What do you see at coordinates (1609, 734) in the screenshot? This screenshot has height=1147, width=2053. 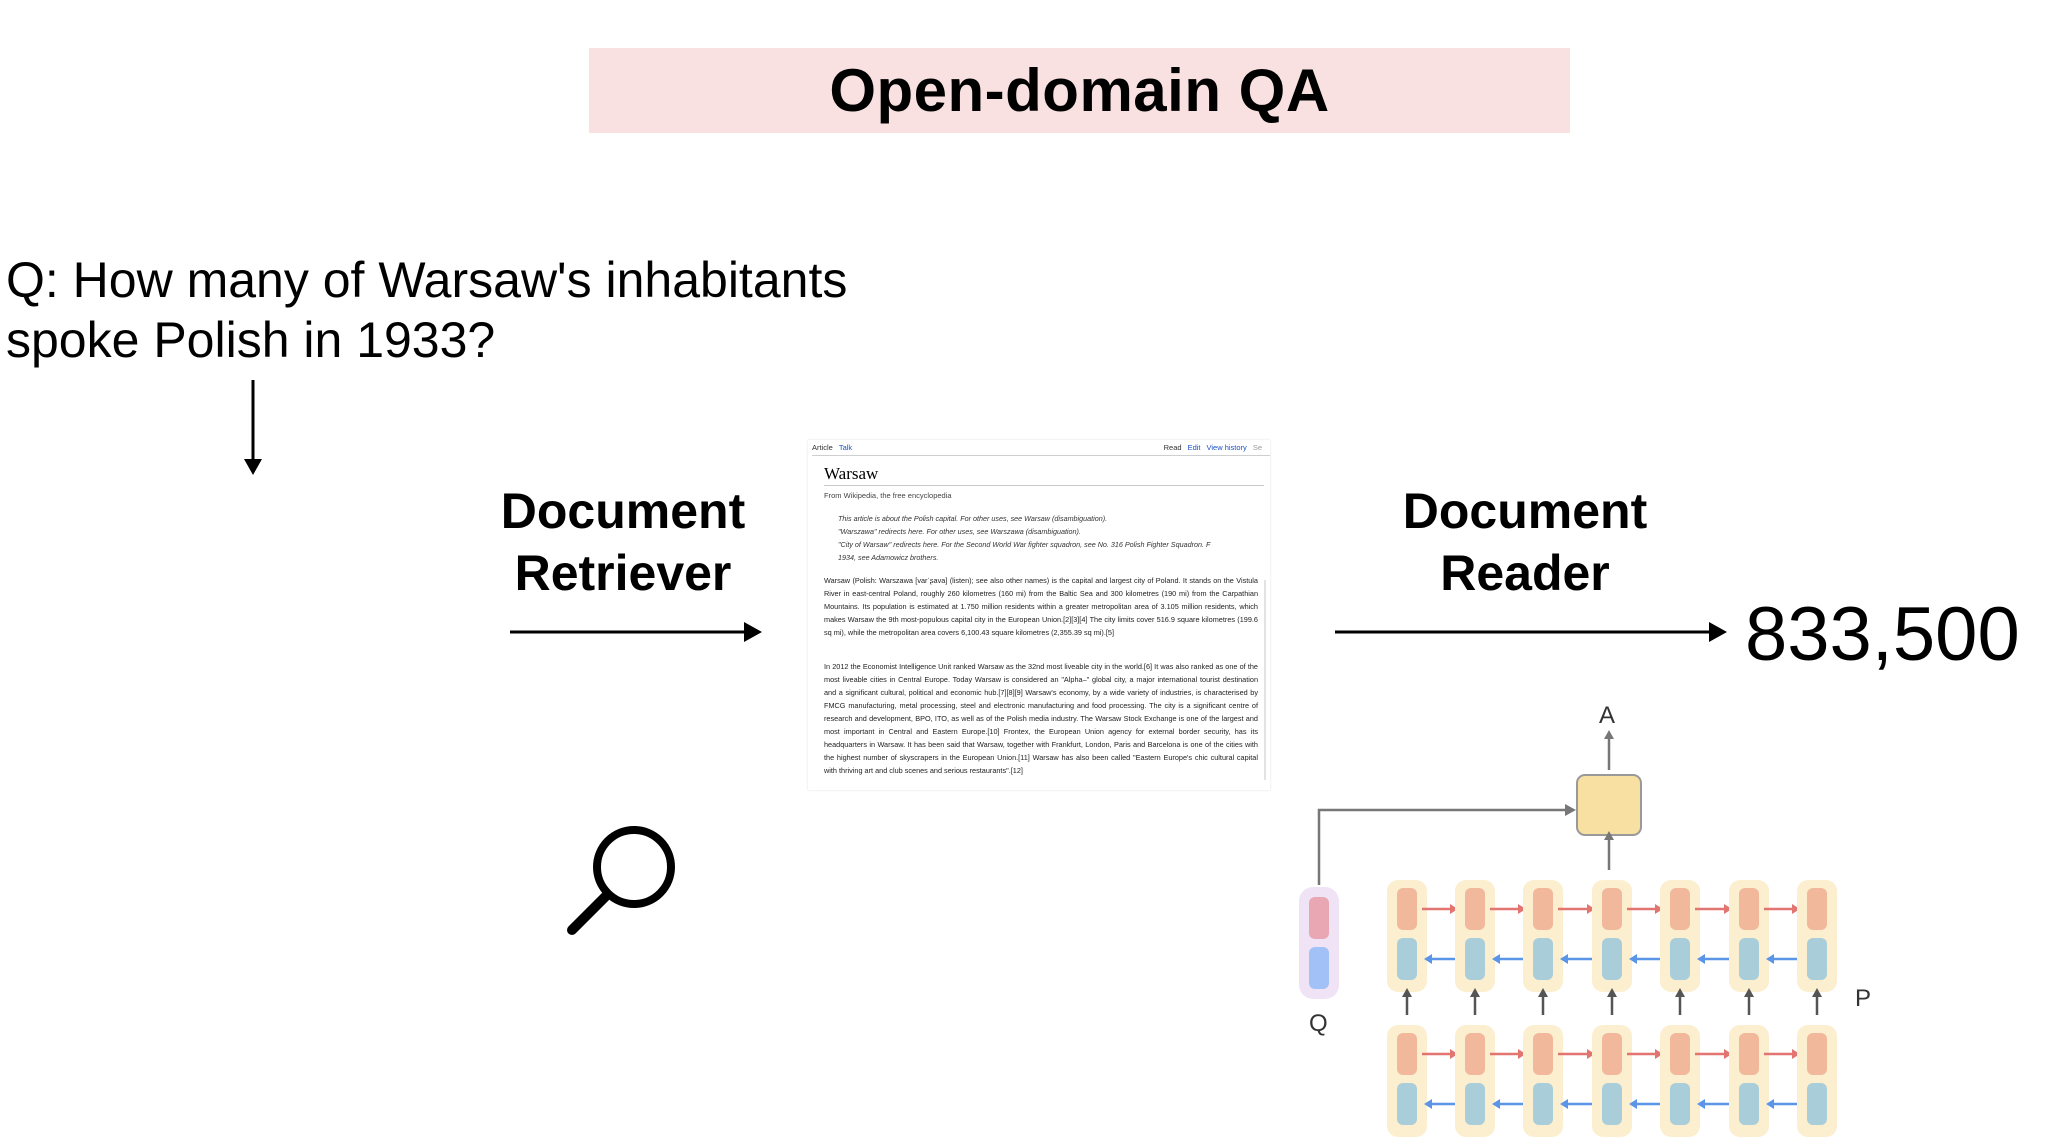 I see `output-arrow-head` at bounding box center [1609, 734].